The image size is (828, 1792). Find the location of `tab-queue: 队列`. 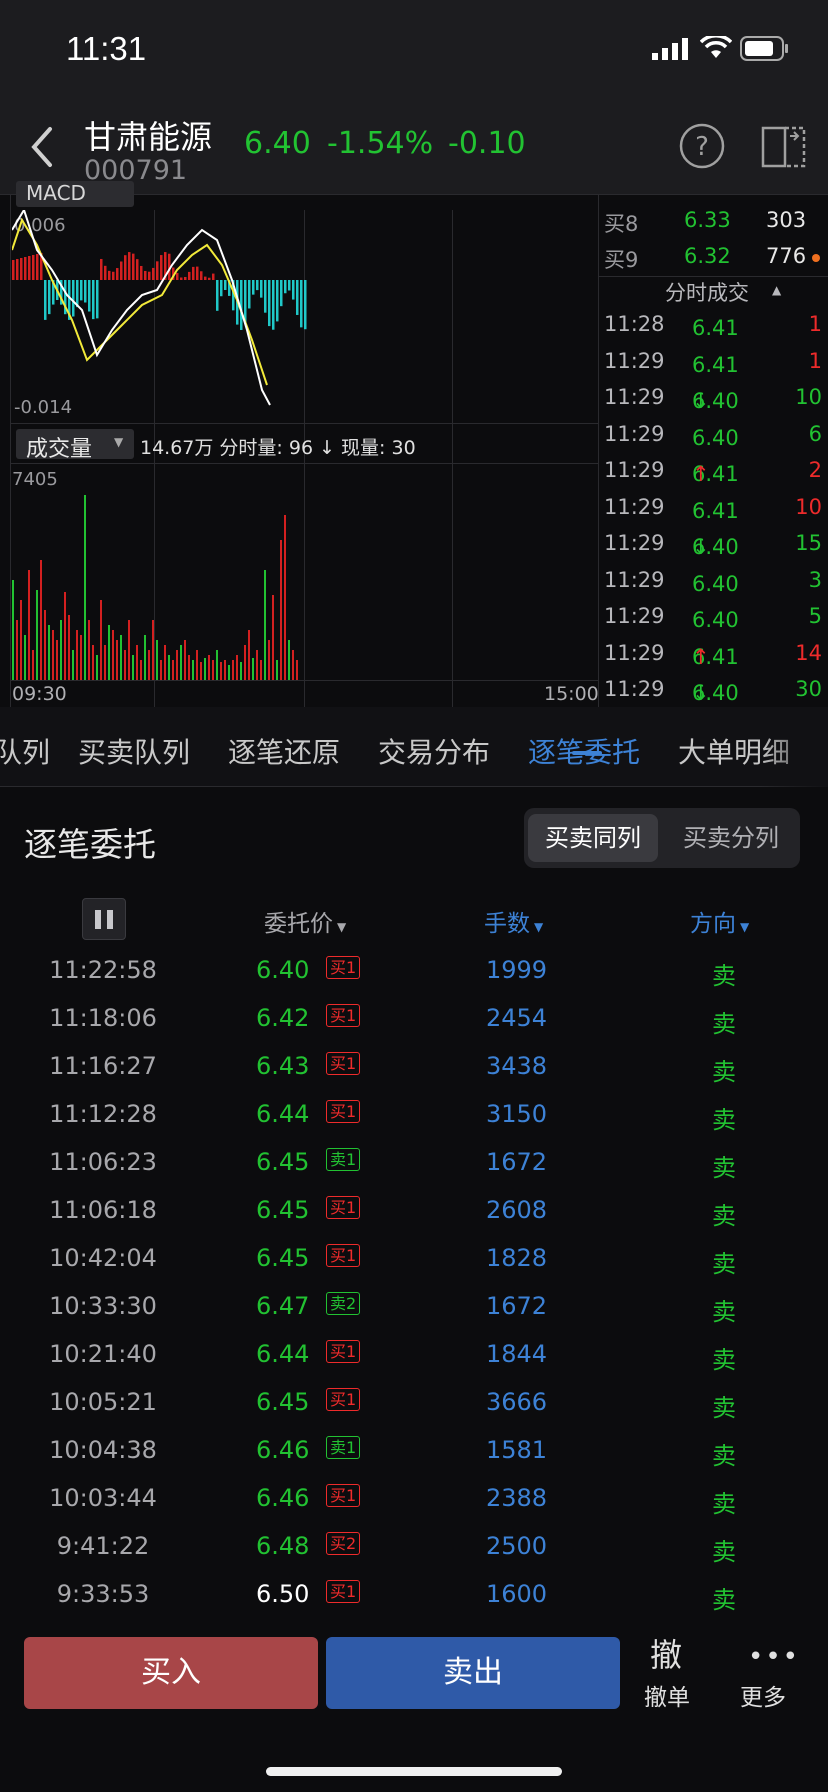

tab-queue: 队列 is located at coordinates (25, 751).